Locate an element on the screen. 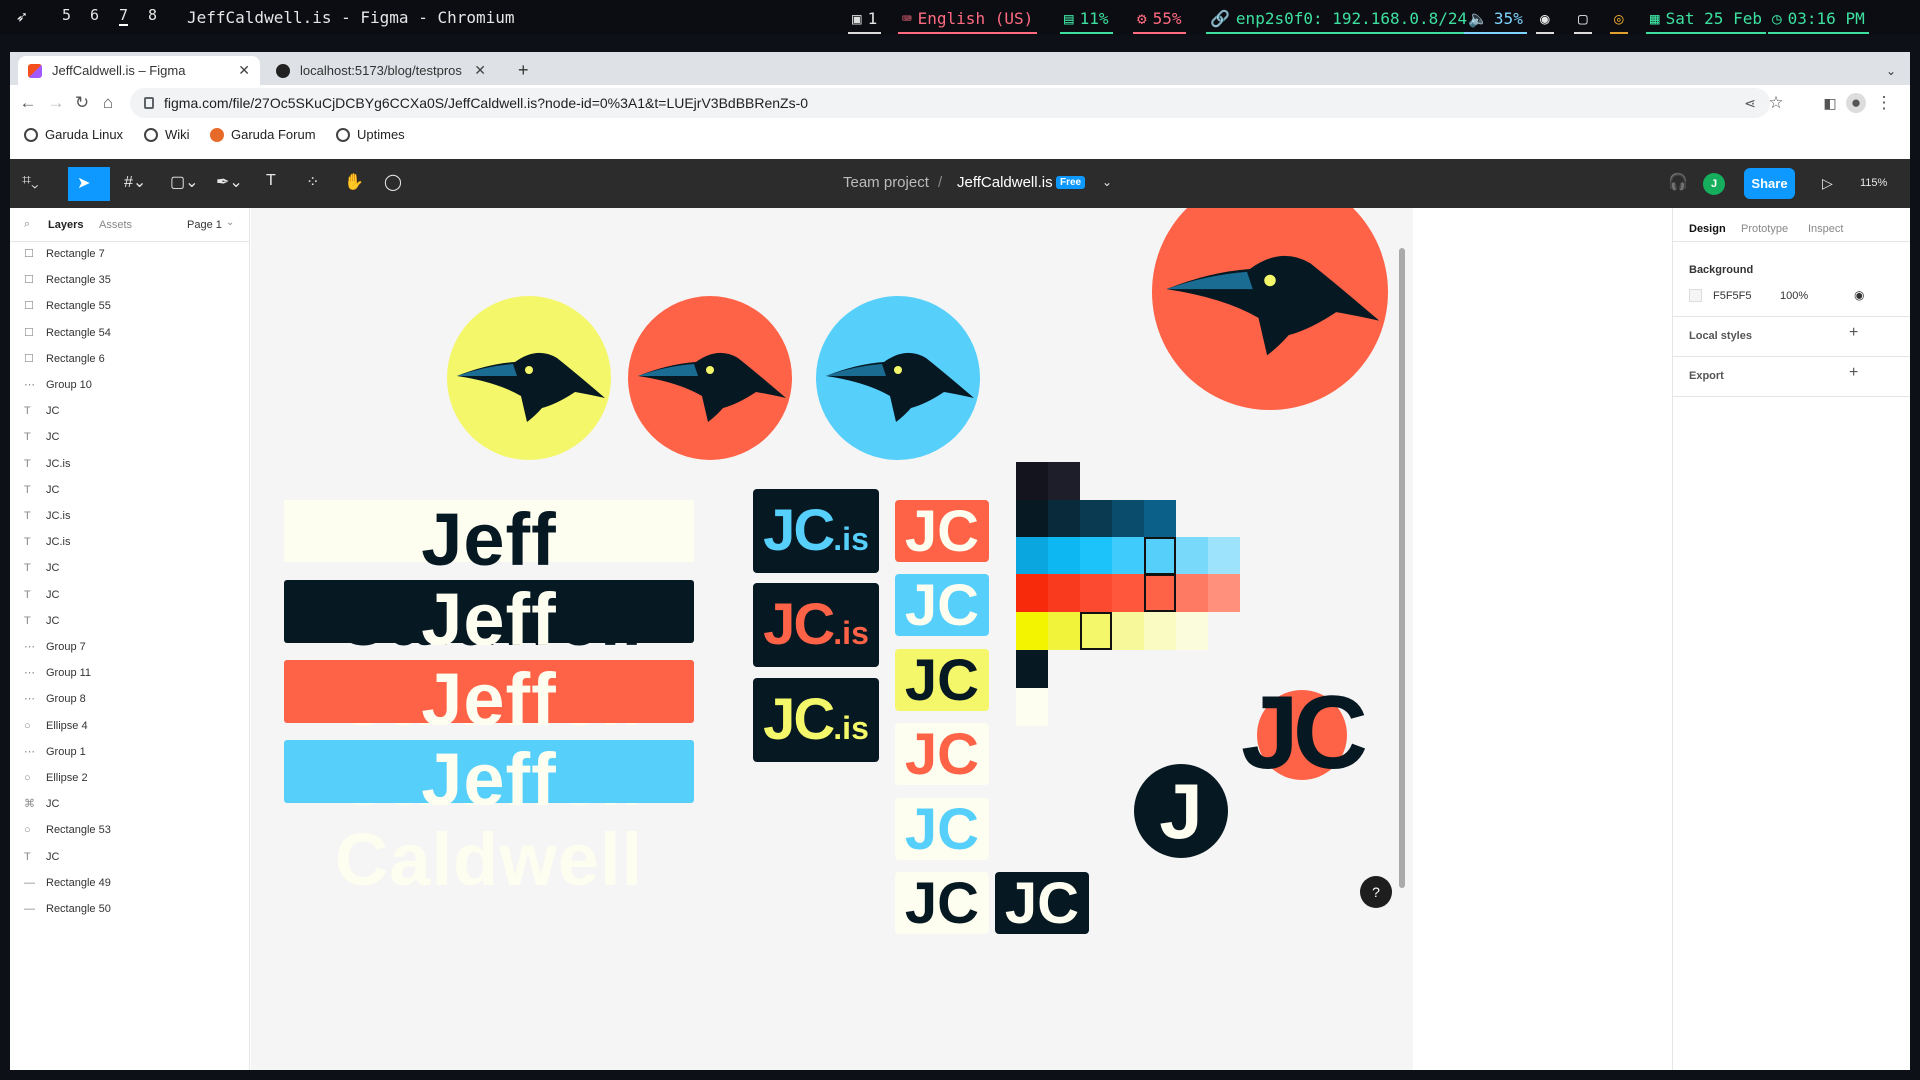 The width and height of the screenshot is (1920, 1080). crow-logo-large is located at coordinates (1270, 309).